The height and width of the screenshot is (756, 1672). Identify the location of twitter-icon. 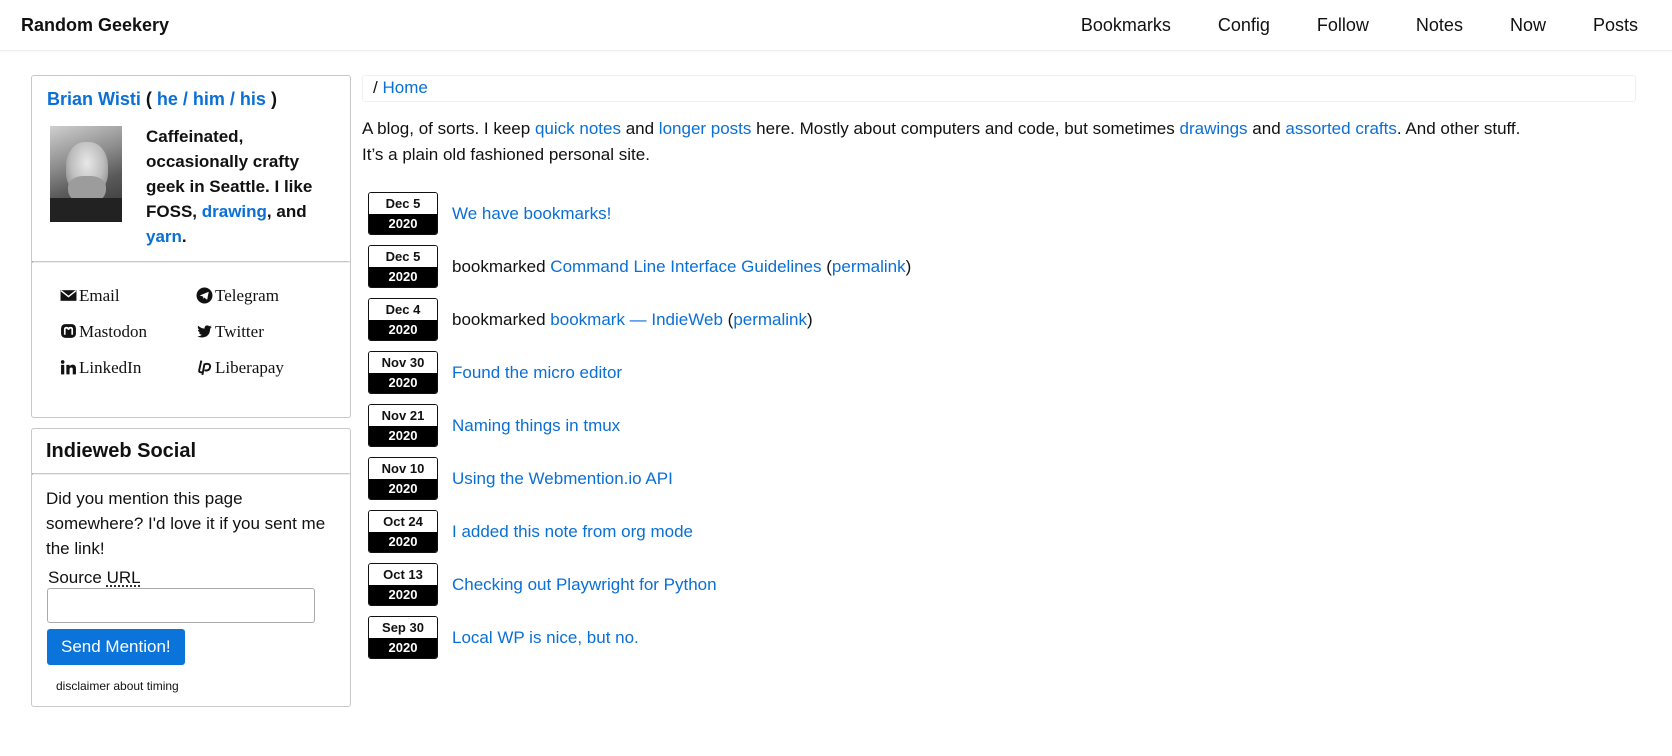
(204, 331).